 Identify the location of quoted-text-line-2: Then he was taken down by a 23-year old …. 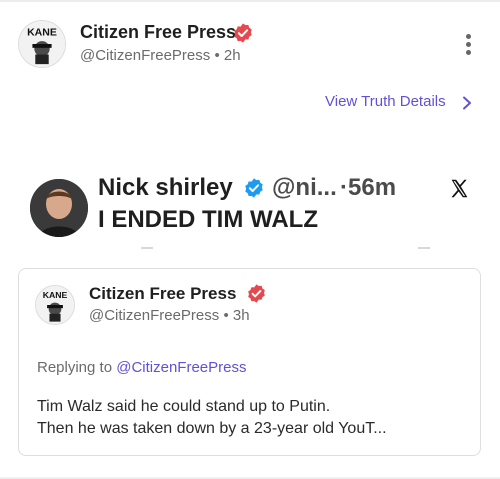
(212, 428).